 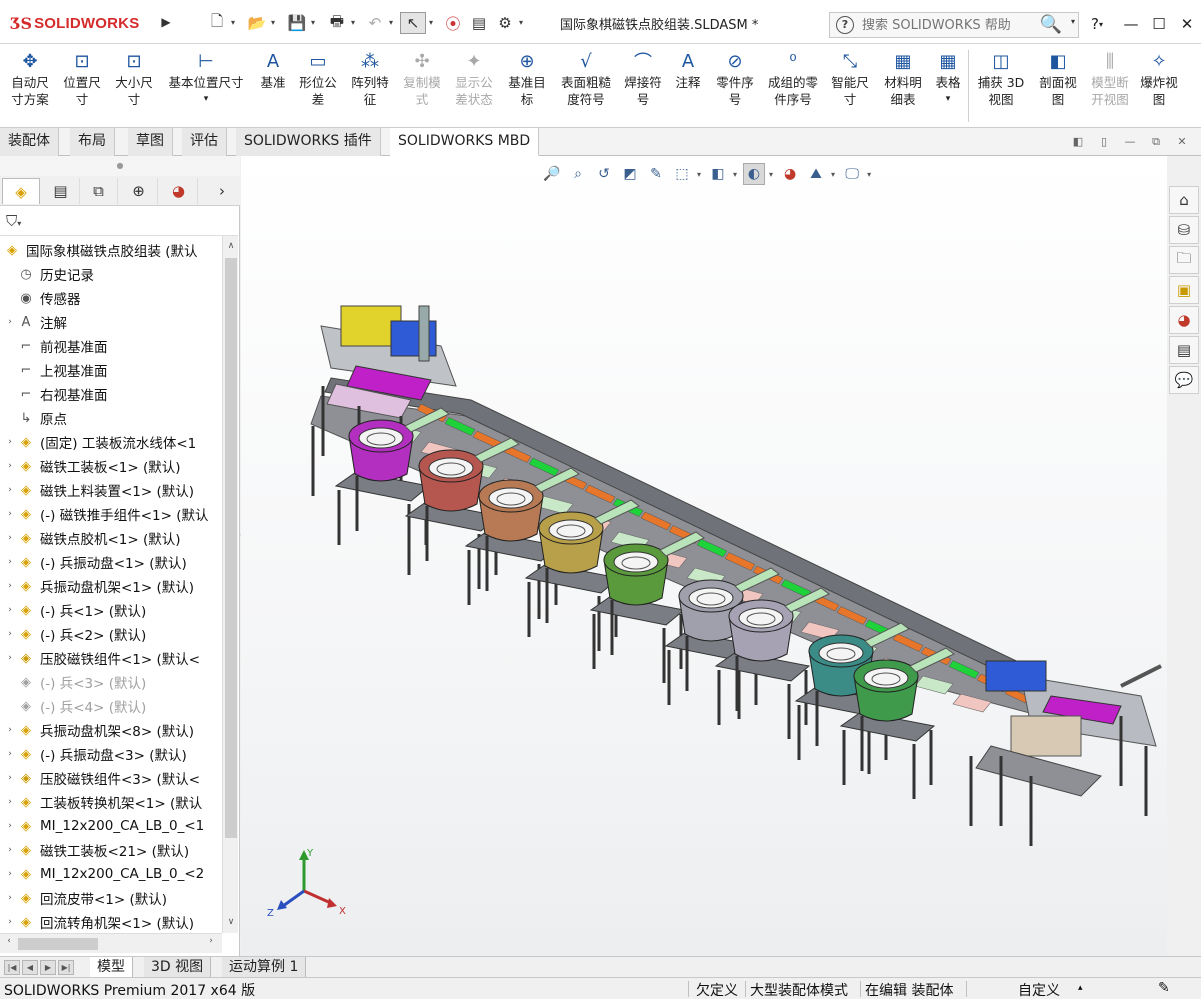 I want to click on section-view-icon: ◩, so click(x=630, y=174).